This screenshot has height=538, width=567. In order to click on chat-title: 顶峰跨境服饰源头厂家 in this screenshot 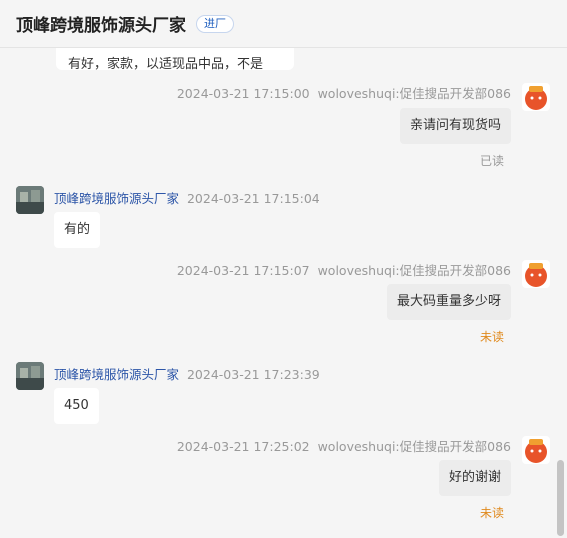, I will do `click(101, 26)`.